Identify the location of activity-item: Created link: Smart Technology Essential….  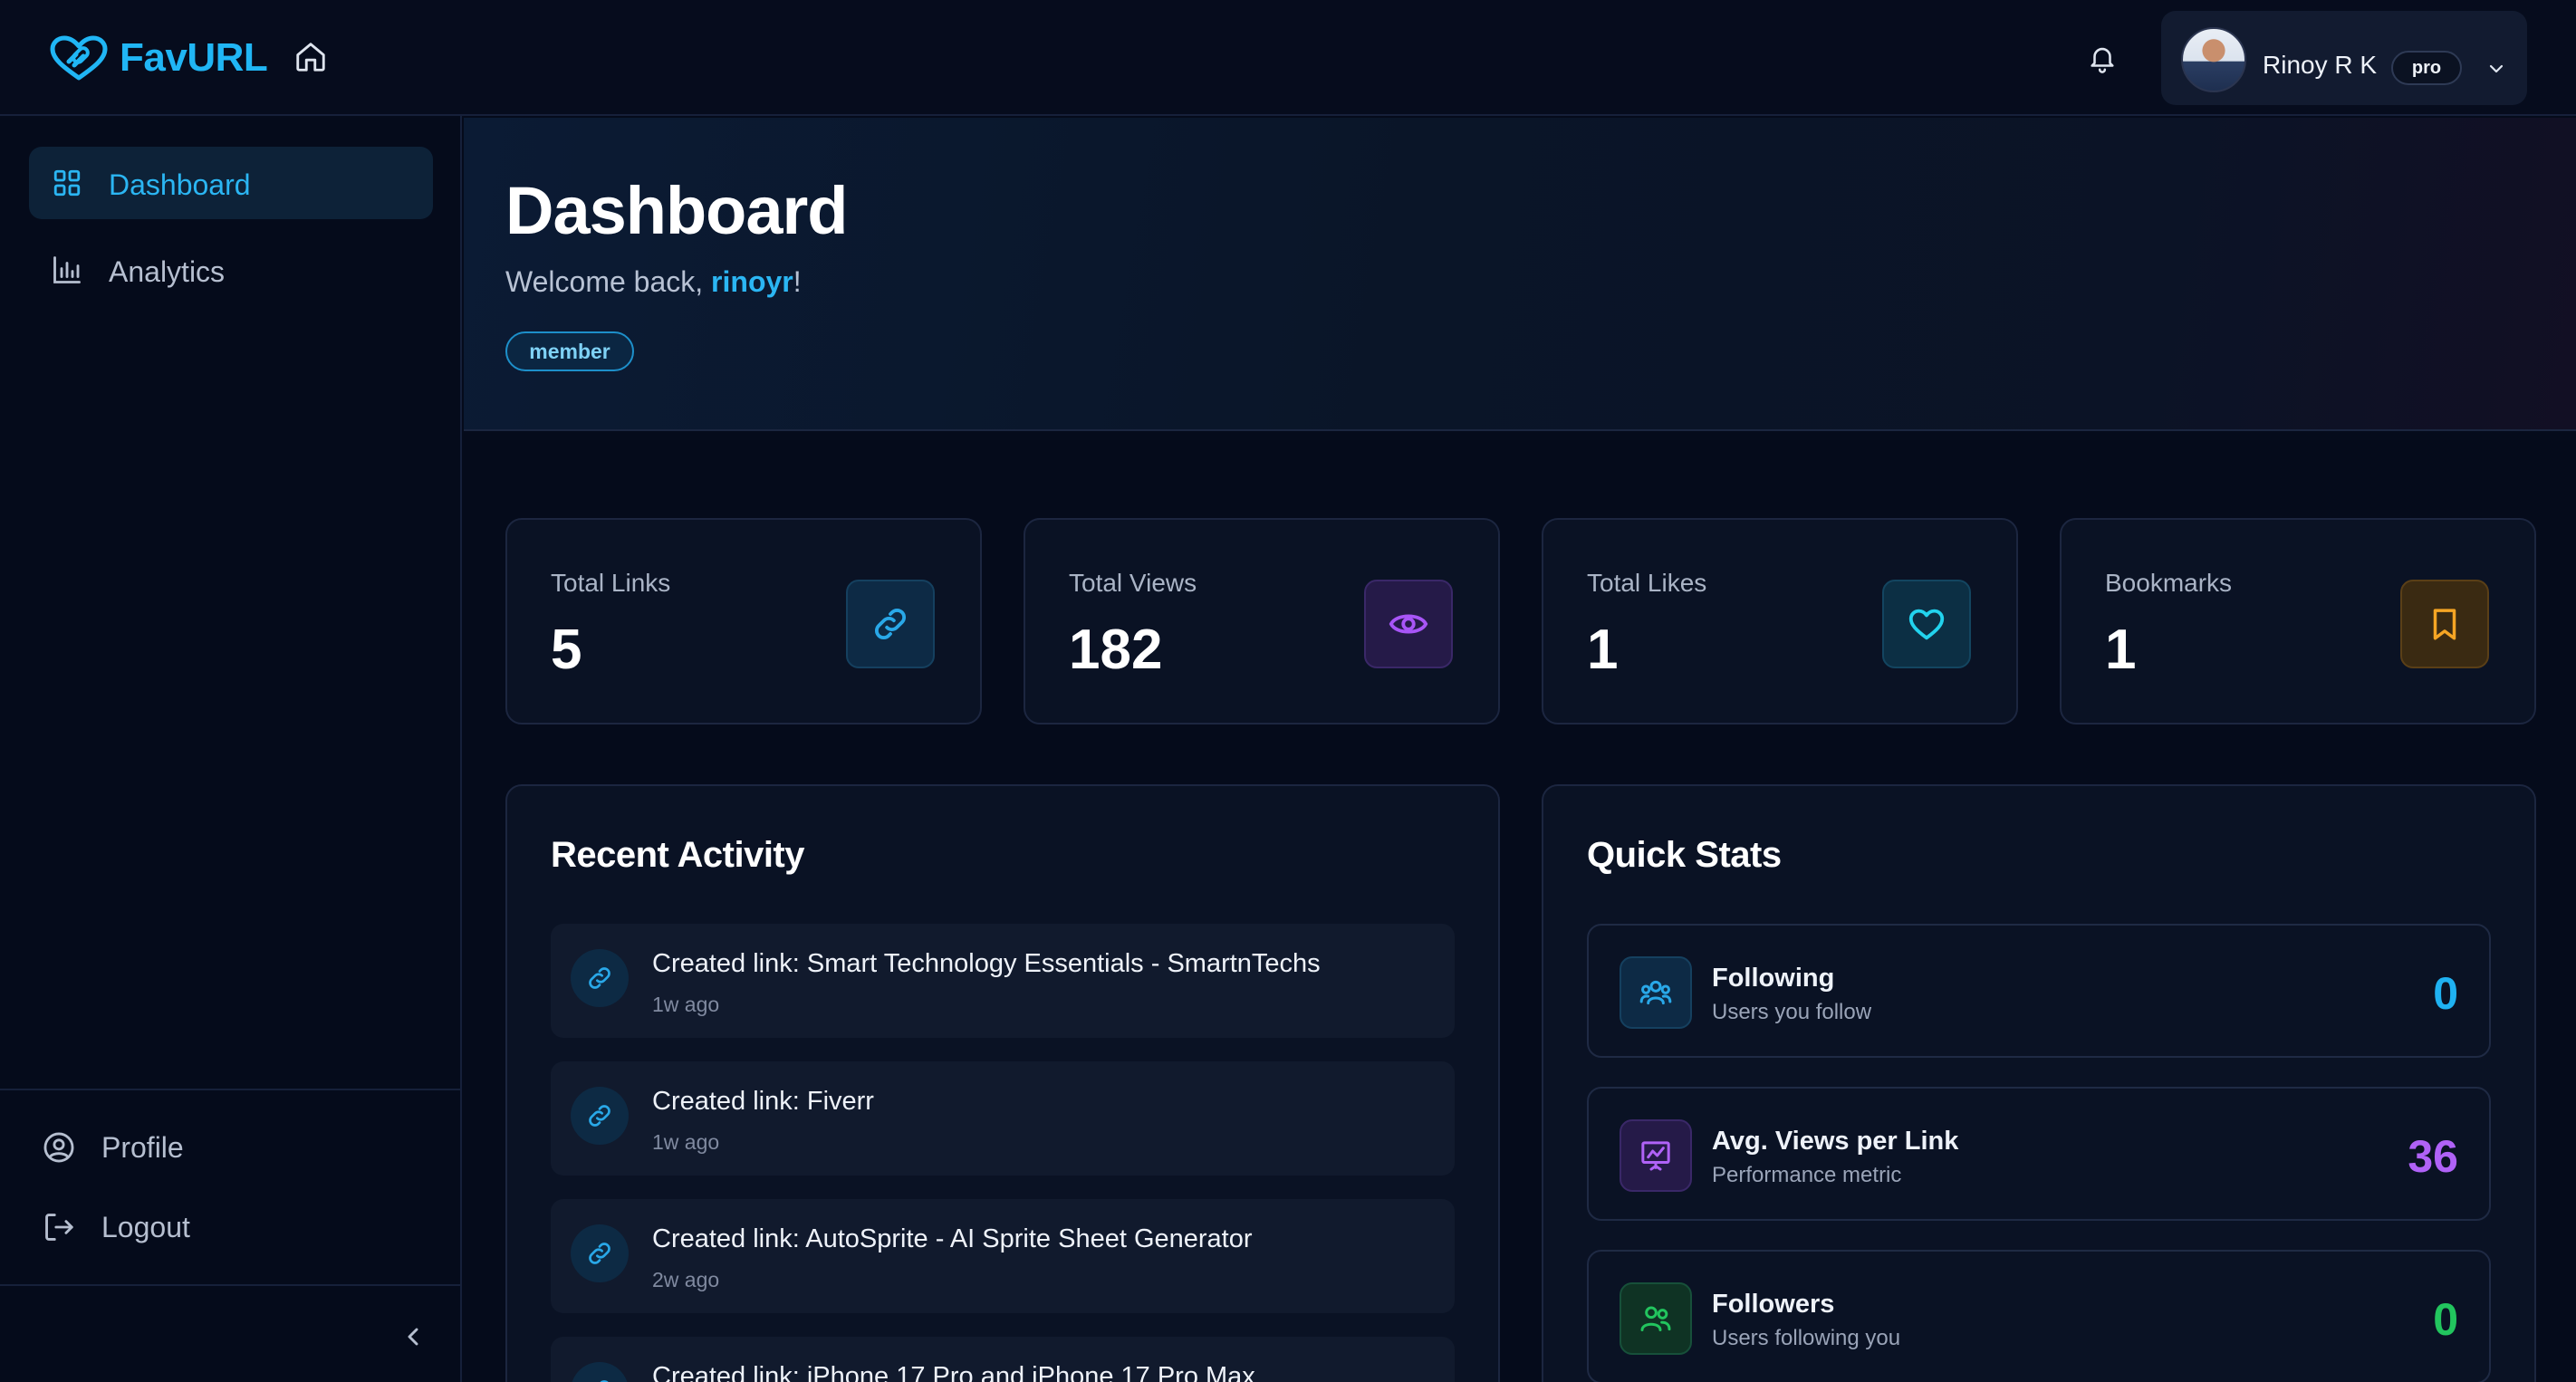
(1003, 981).